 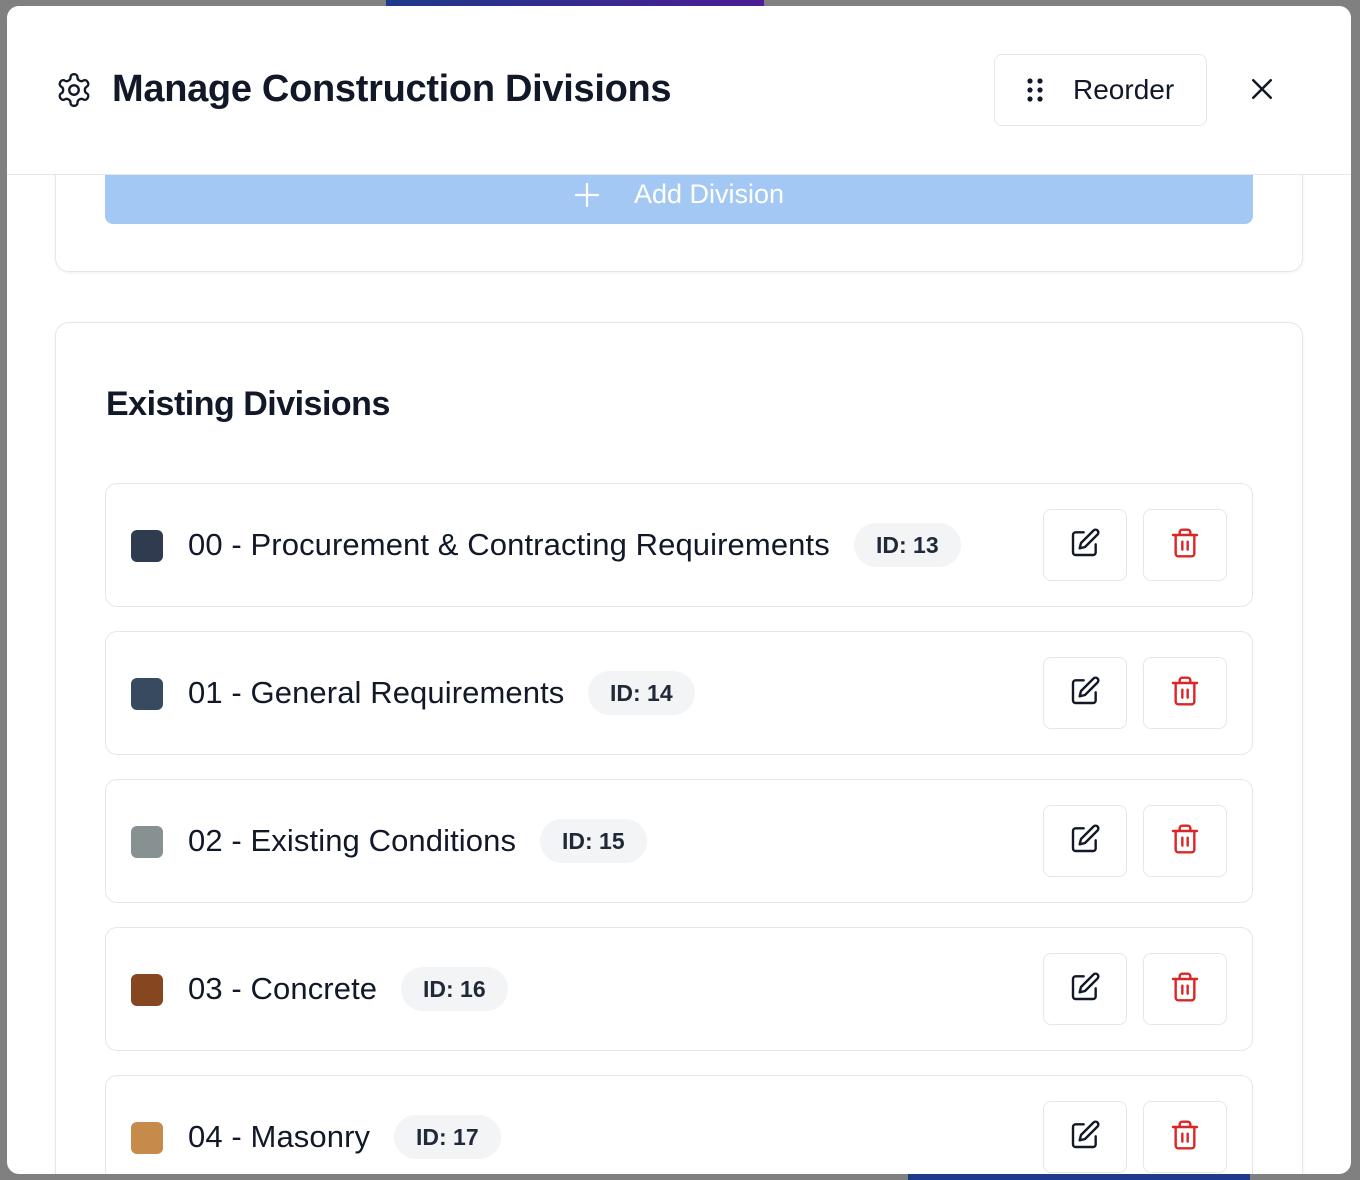 What do you see at coordinates (352, 840) in the screenshot?
I see `division-name: 02 - Existing Conditions` at bounding box center [352, 840].